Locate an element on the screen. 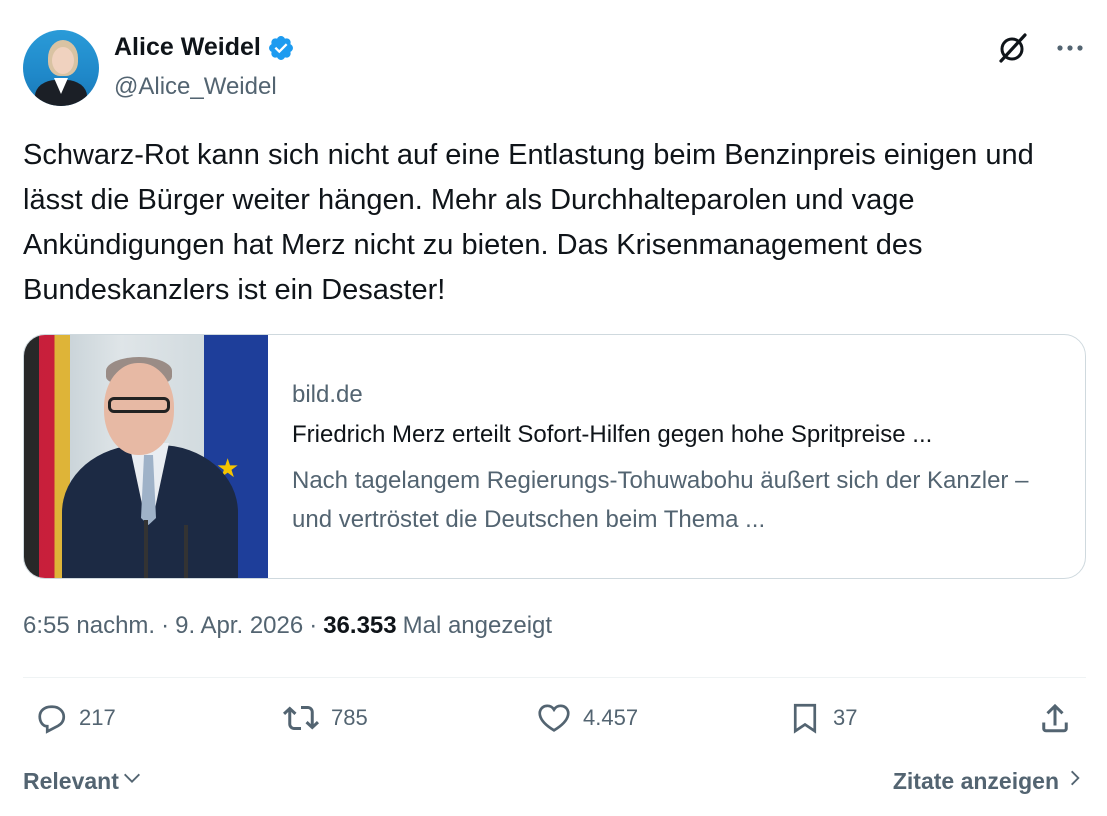  like-button: 4.457 is located at coordinates (586, 718).